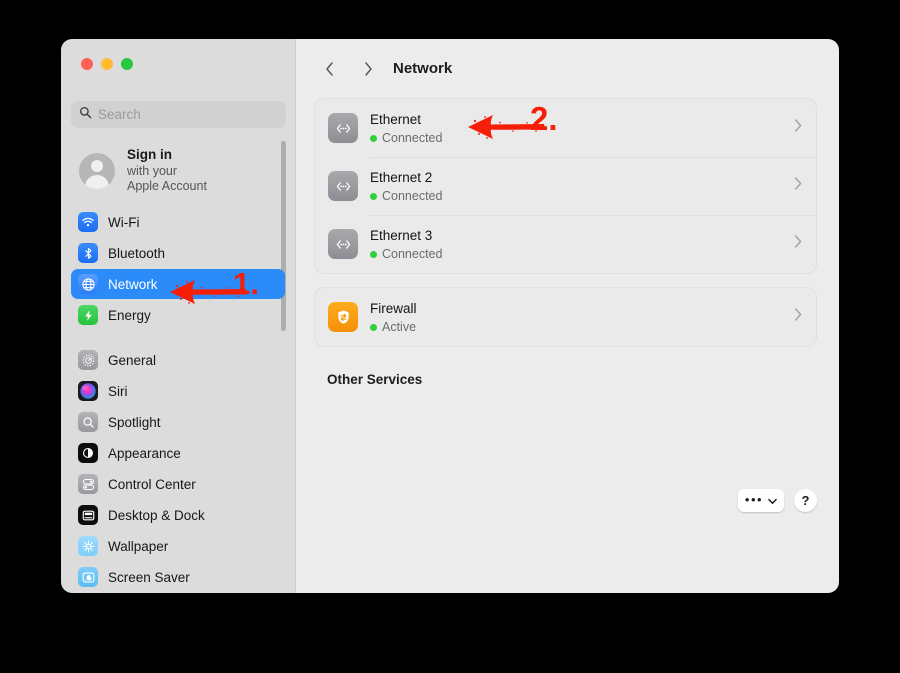 This screenshot has height=673, width=900. What do you see at coordinates (152, 484) in the screenshot?
I see `sidebar-item-label: Control Center` at bounding box center [152, 484].